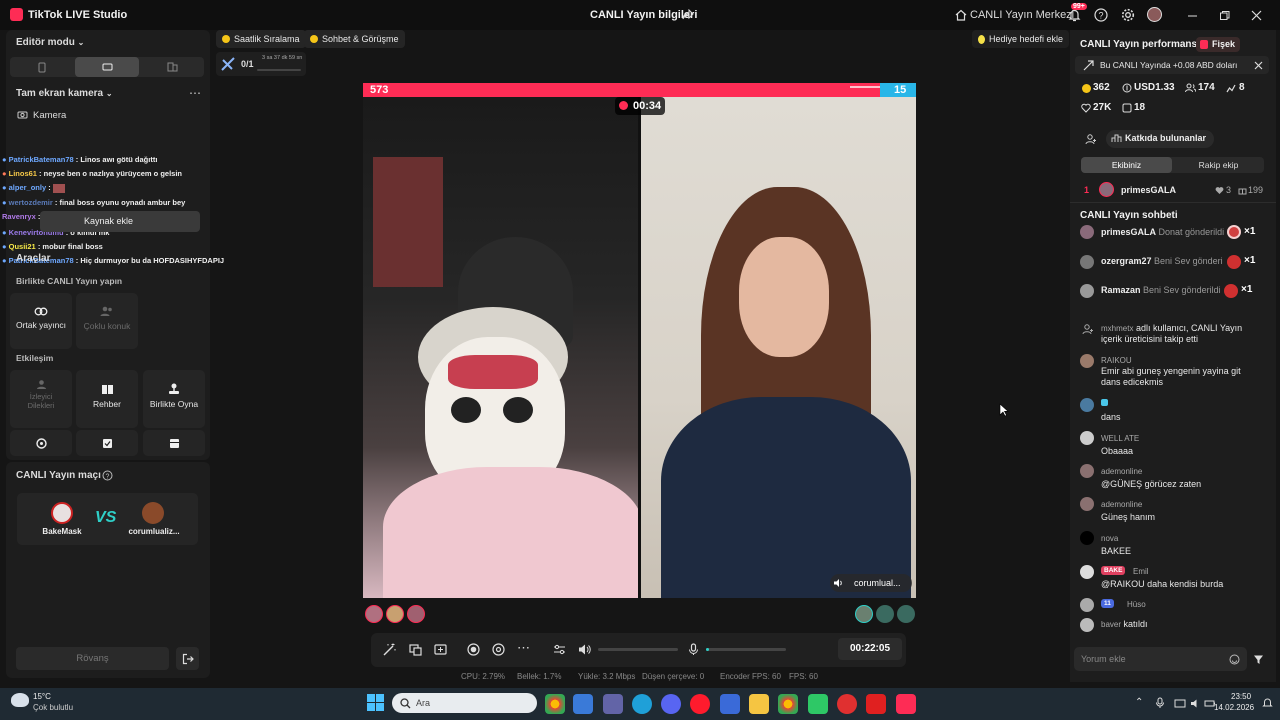 Image resolution: width=1280 pixels, height=720 pixels. Describe the element at coordinates (583, 704) in the screenshot. I see `store-icon` at that location.